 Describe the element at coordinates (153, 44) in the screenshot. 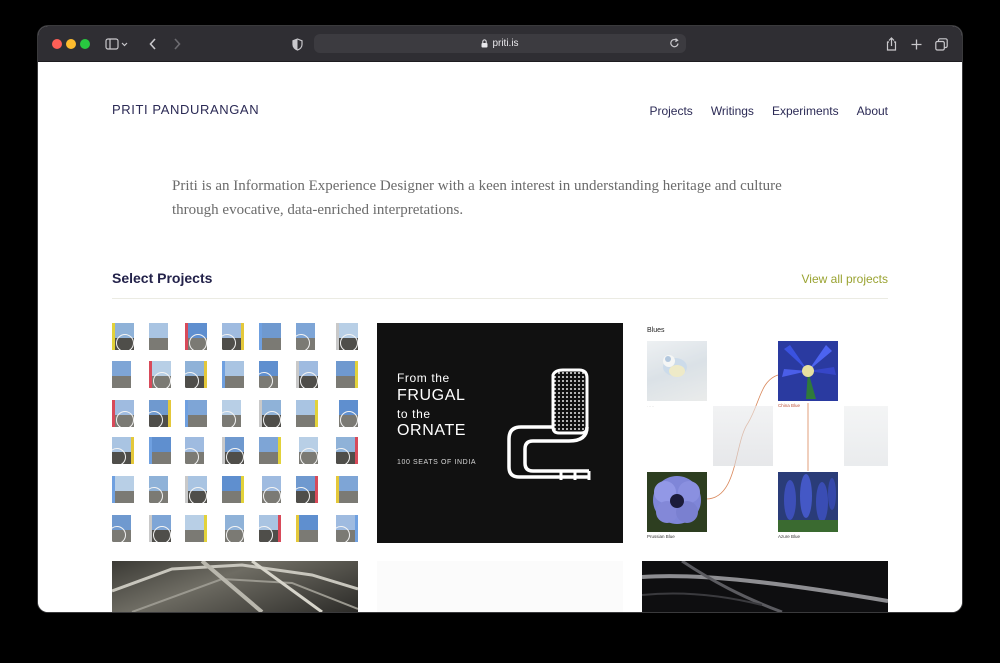

I see `back-icon` at that location.